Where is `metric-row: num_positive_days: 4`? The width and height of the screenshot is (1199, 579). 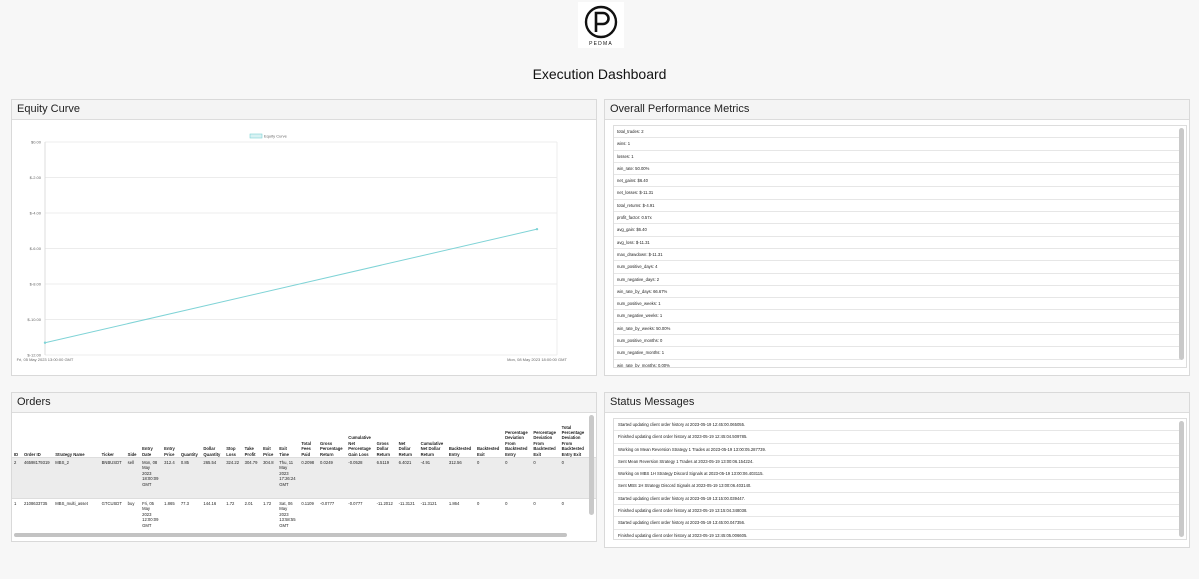
metric-row: num_positive_days: 4 is located at coordinates (897, 267).